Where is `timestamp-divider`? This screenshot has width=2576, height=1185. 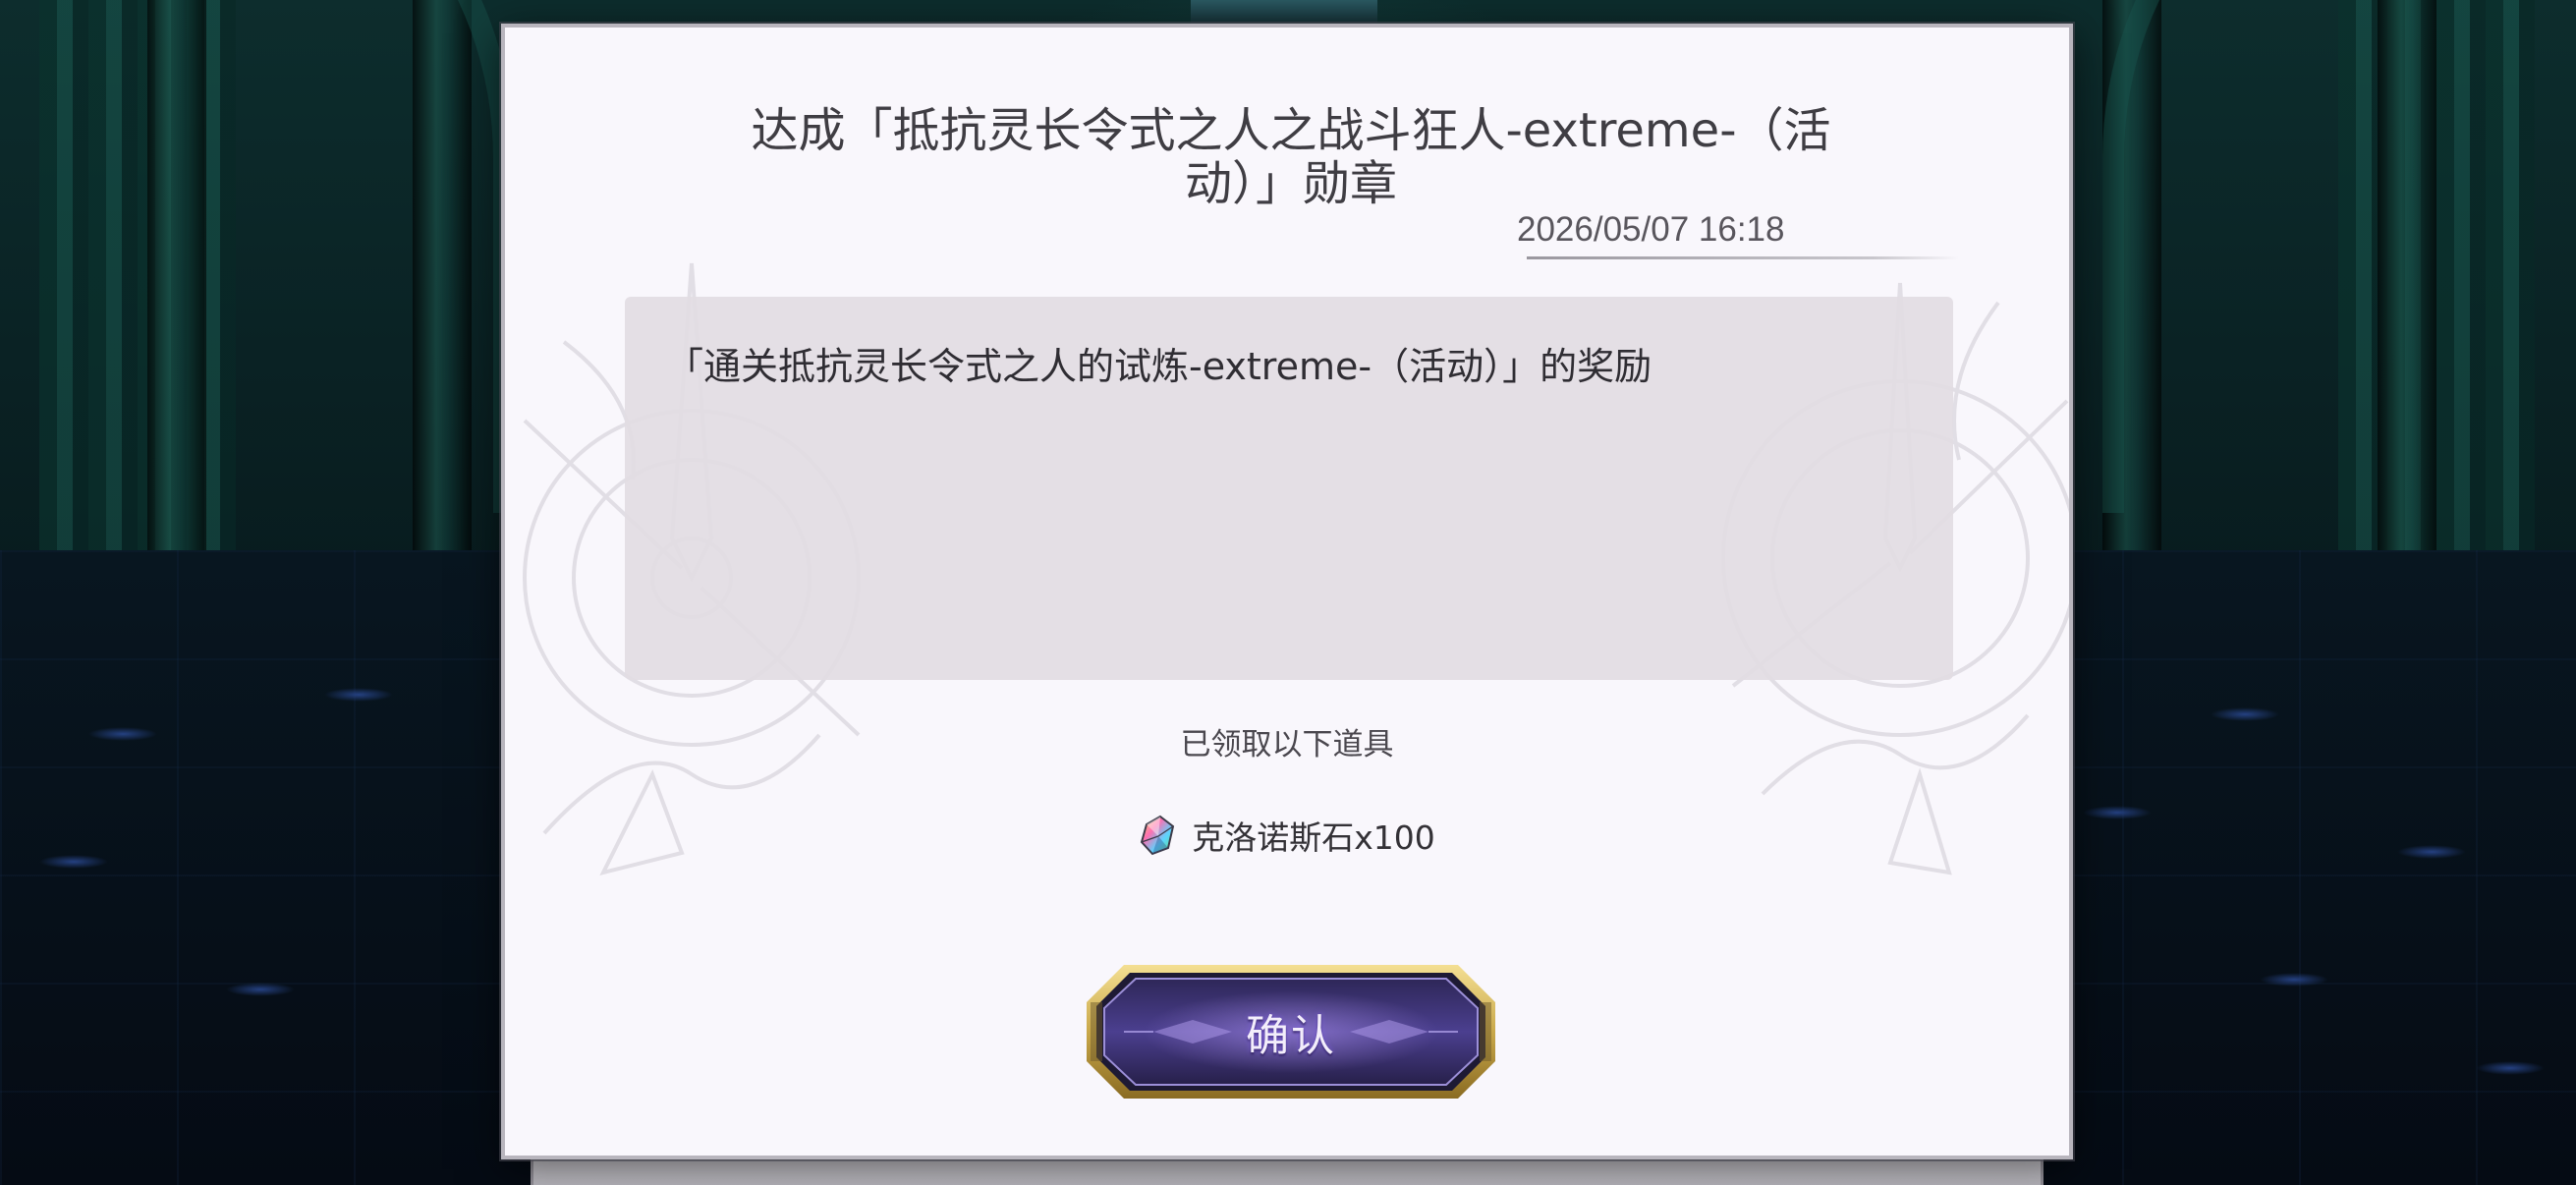
timestamp-divider is located at coordinates (1743, 257).